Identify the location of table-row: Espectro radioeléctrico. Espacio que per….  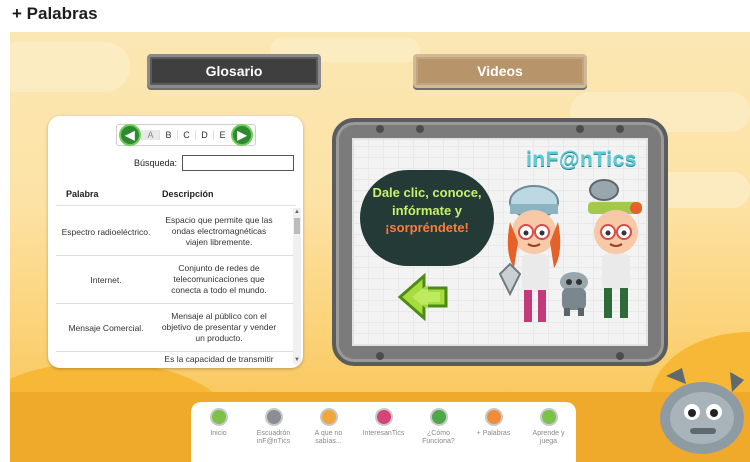
(176, 232).